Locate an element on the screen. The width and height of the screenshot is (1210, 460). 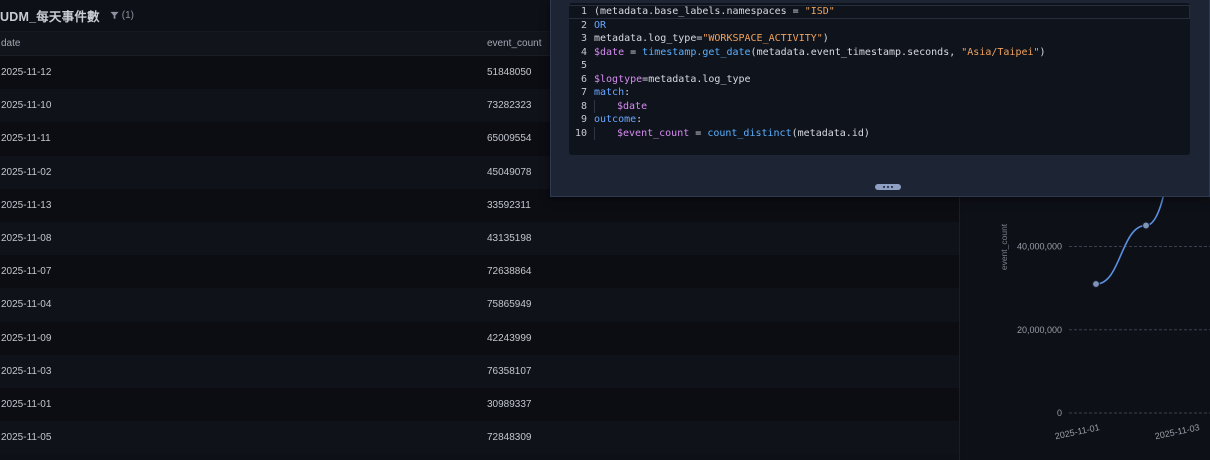
cell-event-count: 42243999 is located at coordinates (509, 338).